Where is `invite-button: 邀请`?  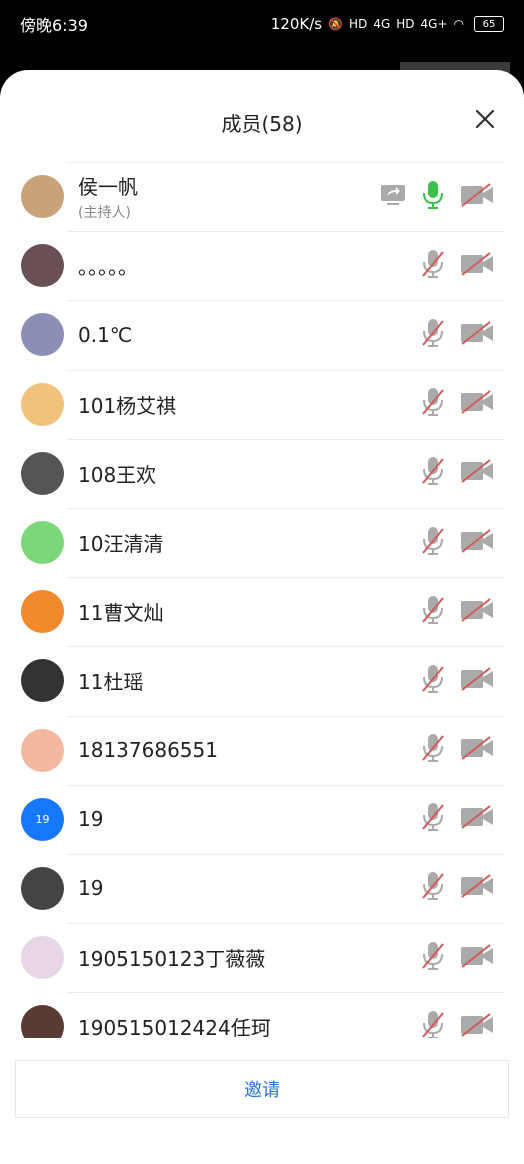
invite-button: 邀请 is located at coordinates (262, 1089).